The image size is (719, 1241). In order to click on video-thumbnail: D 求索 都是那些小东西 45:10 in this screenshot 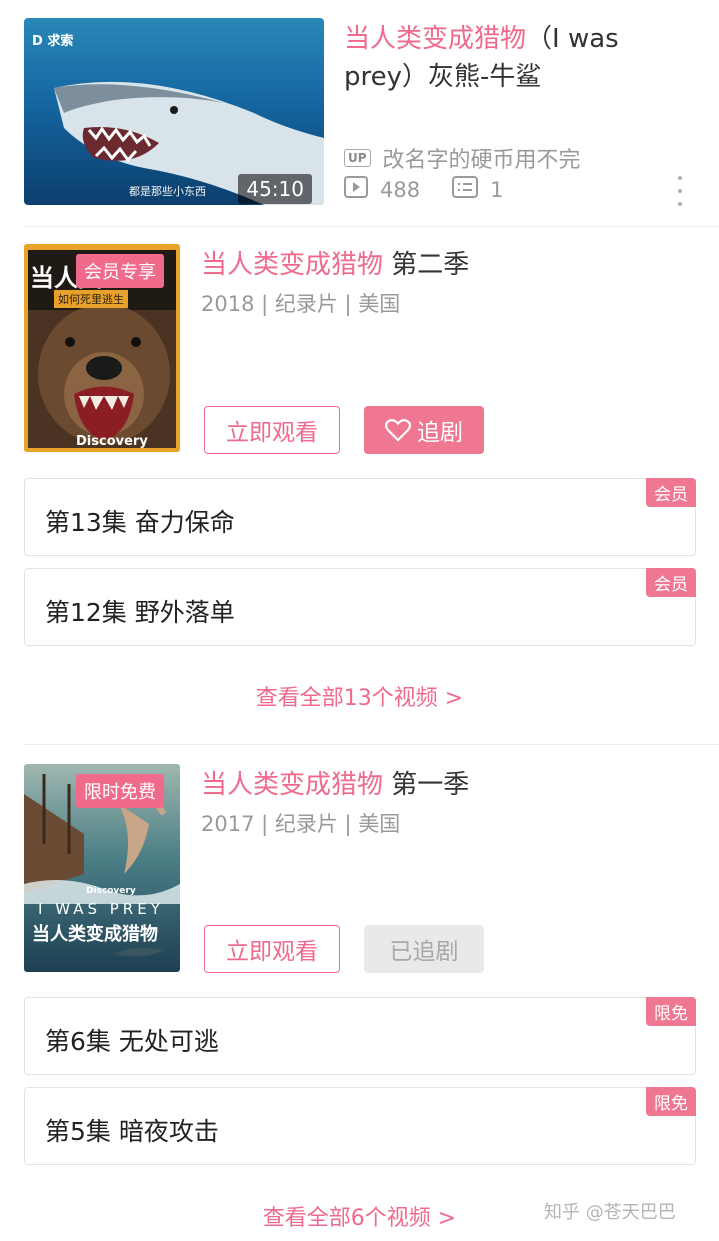, I will do `click(174, 111)`.